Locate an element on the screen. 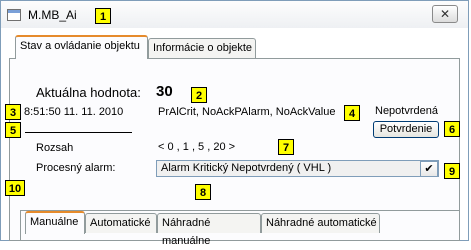 Image resolution: width=471 pixels, height=250 pixels. separator-line is located at coordinates (78, 132).